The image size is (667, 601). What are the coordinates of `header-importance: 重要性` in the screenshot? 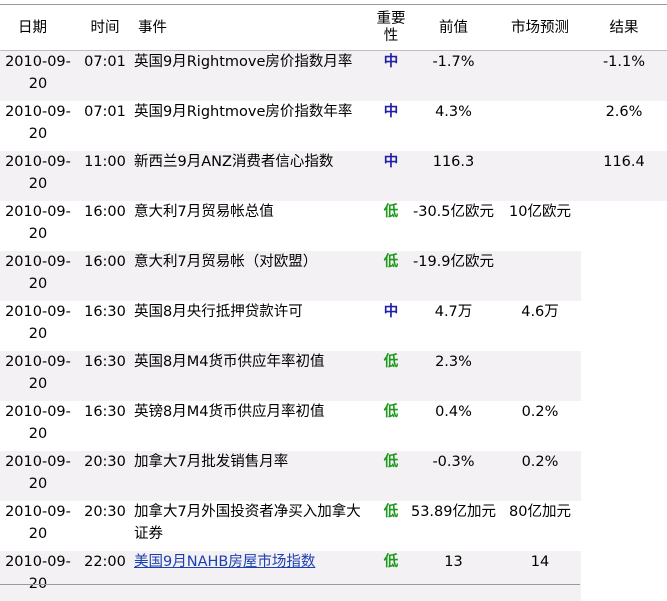 It's located at (391, 28).